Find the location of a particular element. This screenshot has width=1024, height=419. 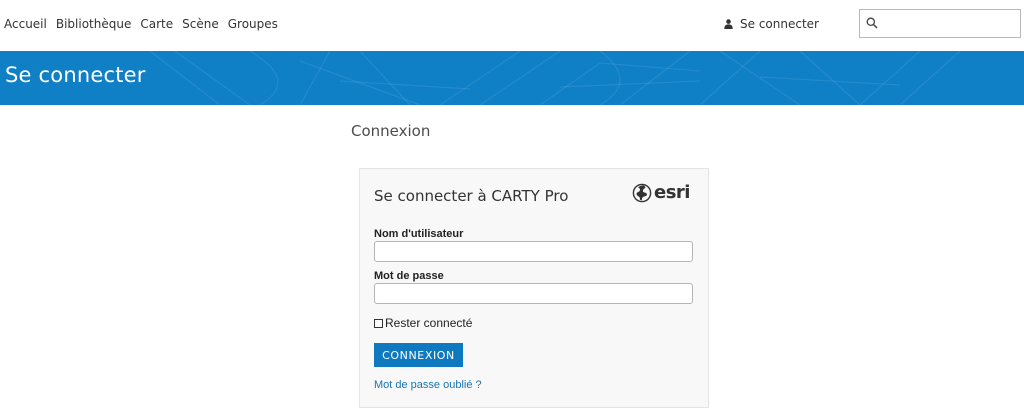

remember-me: Rester connecté is located at coordinates (423, 323).